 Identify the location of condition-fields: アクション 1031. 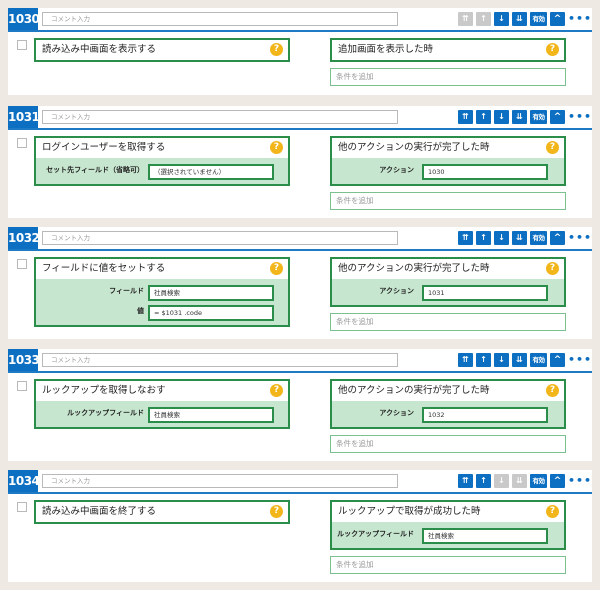
(448, 292).